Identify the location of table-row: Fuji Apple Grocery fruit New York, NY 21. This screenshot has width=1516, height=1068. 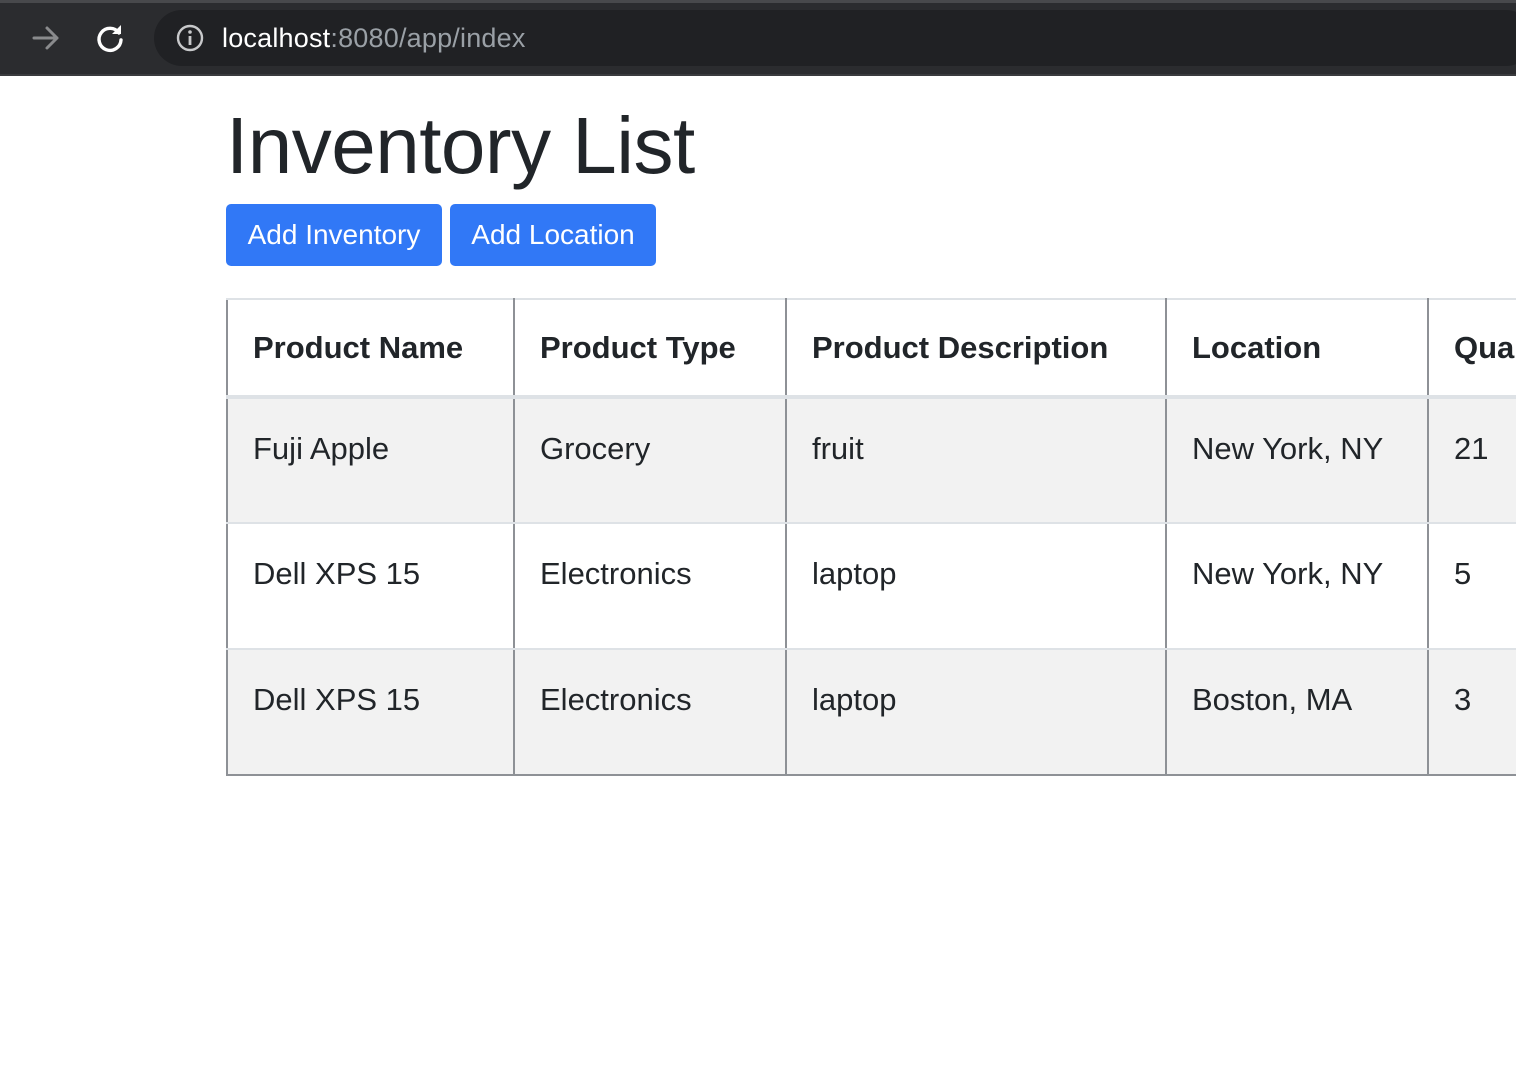
(871, 460).